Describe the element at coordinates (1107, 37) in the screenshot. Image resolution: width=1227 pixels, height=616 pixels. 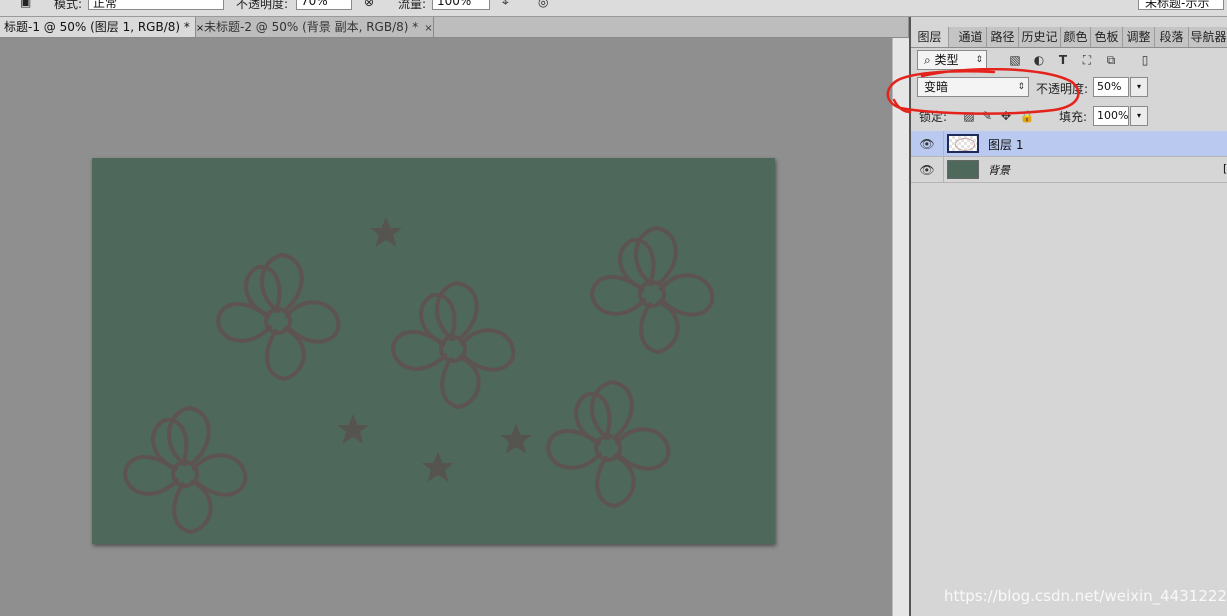
I see `tab-swatches: 色板` at that location.